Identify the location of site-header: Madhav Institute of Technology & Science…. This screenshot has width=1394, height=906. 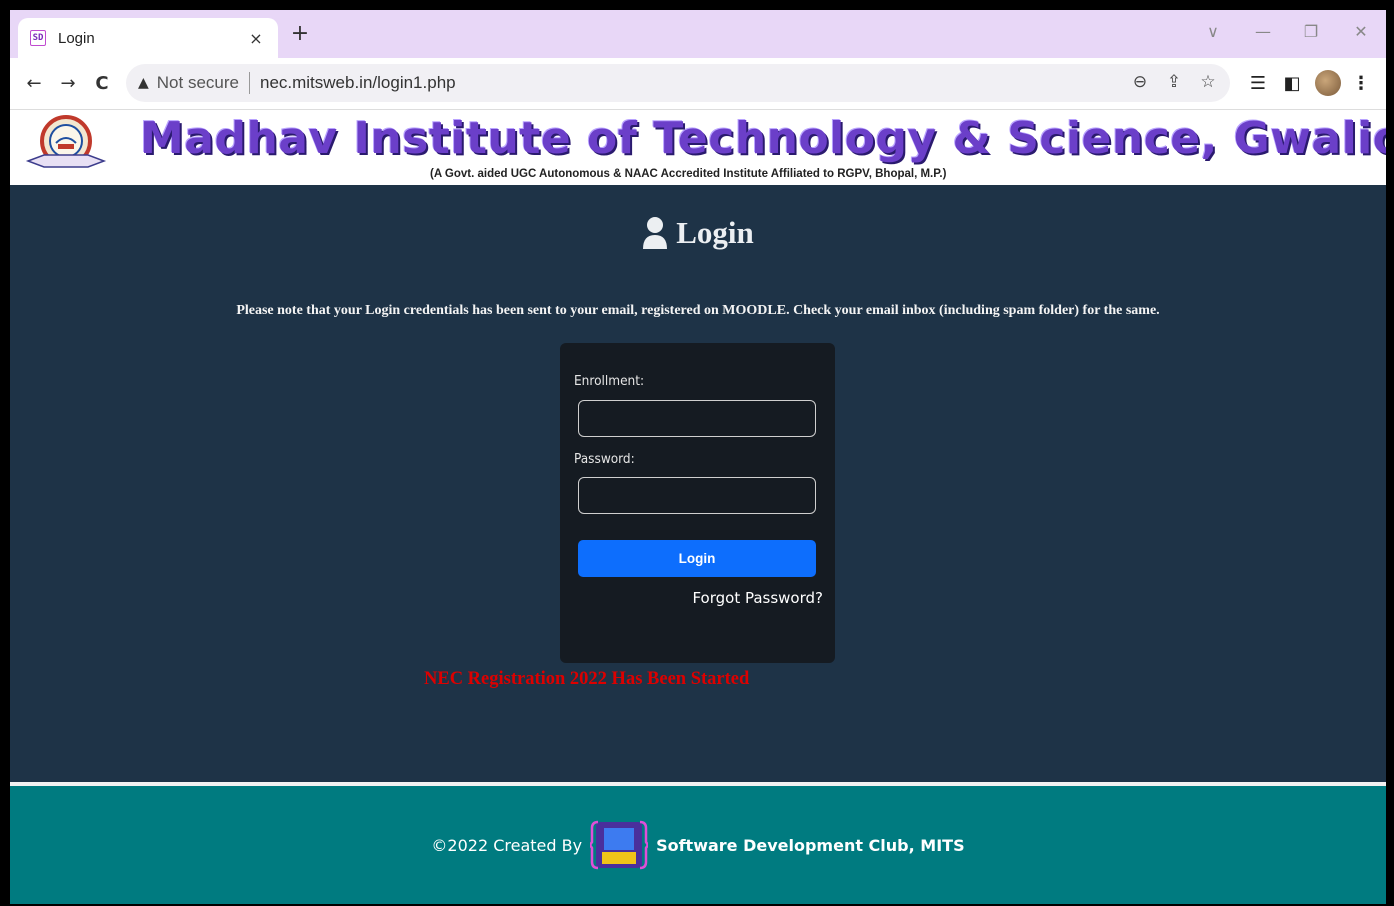
(698, 148).